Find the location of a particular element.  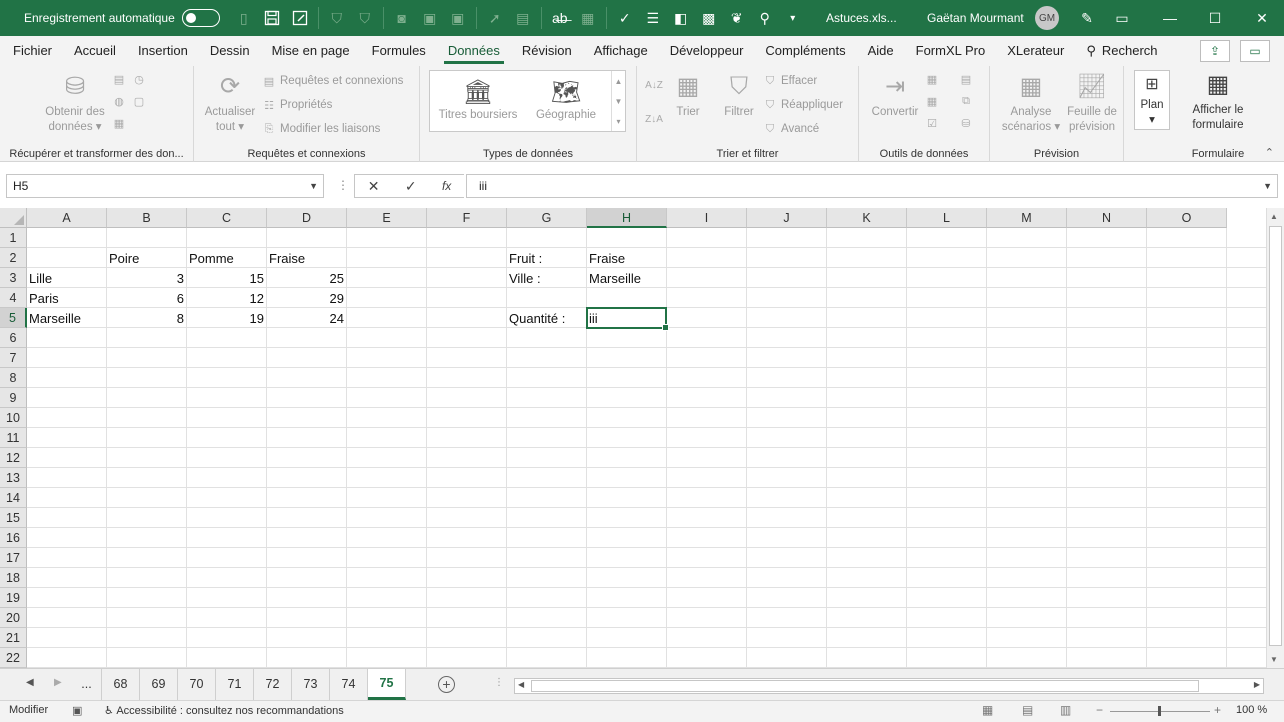

tab-xlerateur: XLerateur is located at coordinates (1035, 51).